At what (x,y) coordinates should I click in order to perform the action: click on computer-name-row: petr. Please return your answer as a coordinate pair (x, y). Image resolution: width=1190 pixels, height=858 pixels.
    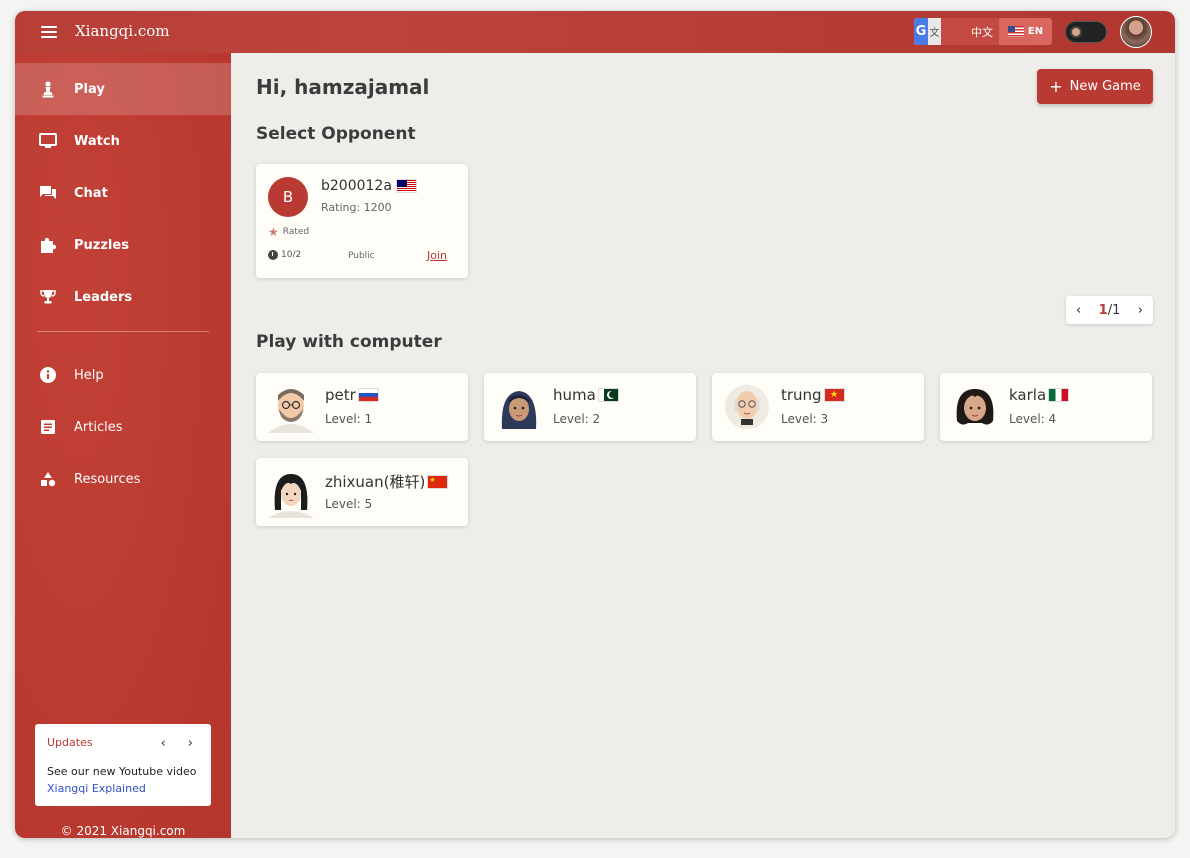
    Looking at the image, I should click on (352, 395).